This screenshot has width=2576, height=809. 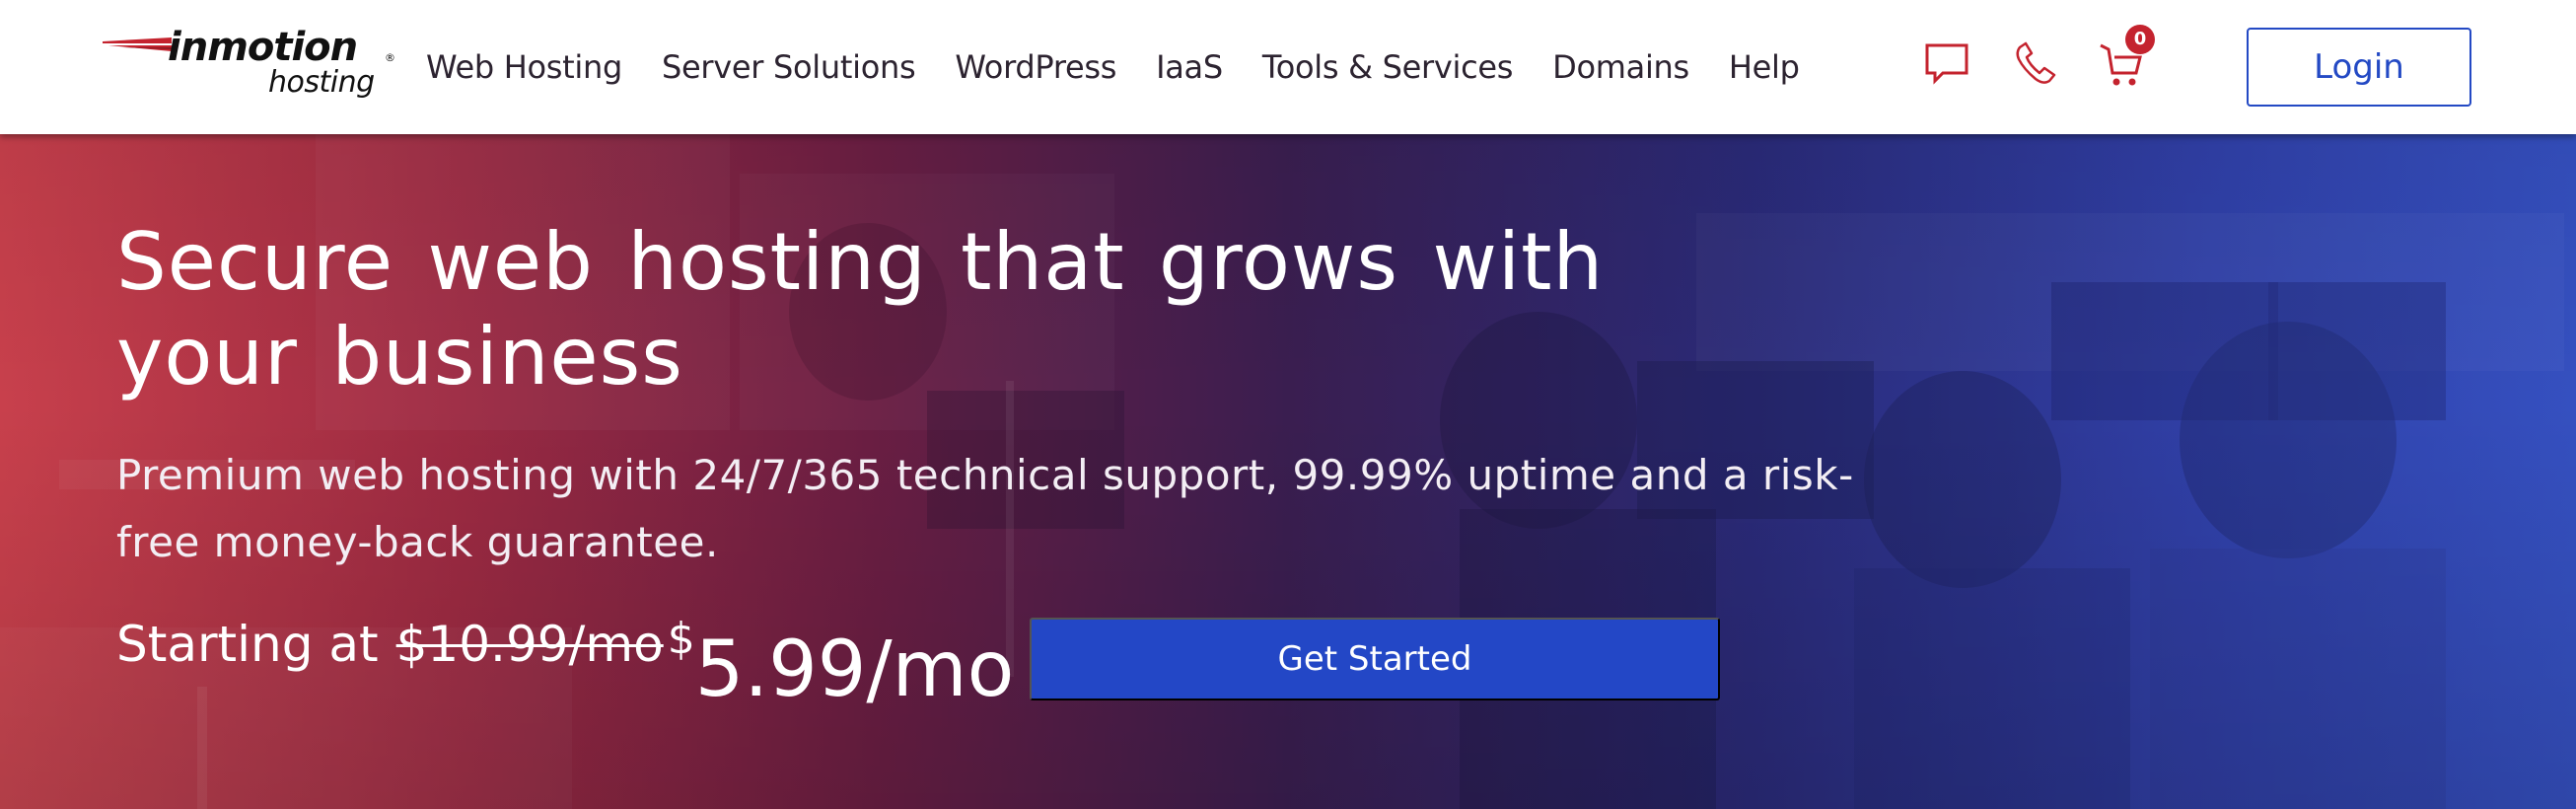 What do you see at coordinates (789, 67) in the screenshot?
I see `nav-item-server-solutions: Server Solutions` at bounding box center [789, 67].